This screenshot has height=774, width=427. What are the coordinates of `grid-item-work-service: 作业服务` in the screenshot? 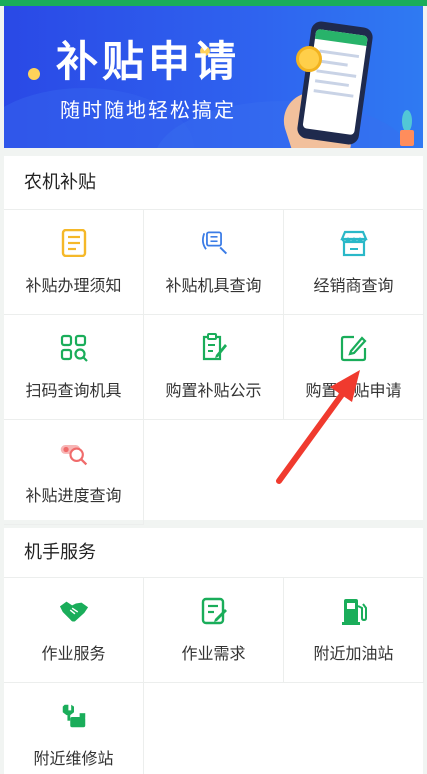 It's located at (74, 630).